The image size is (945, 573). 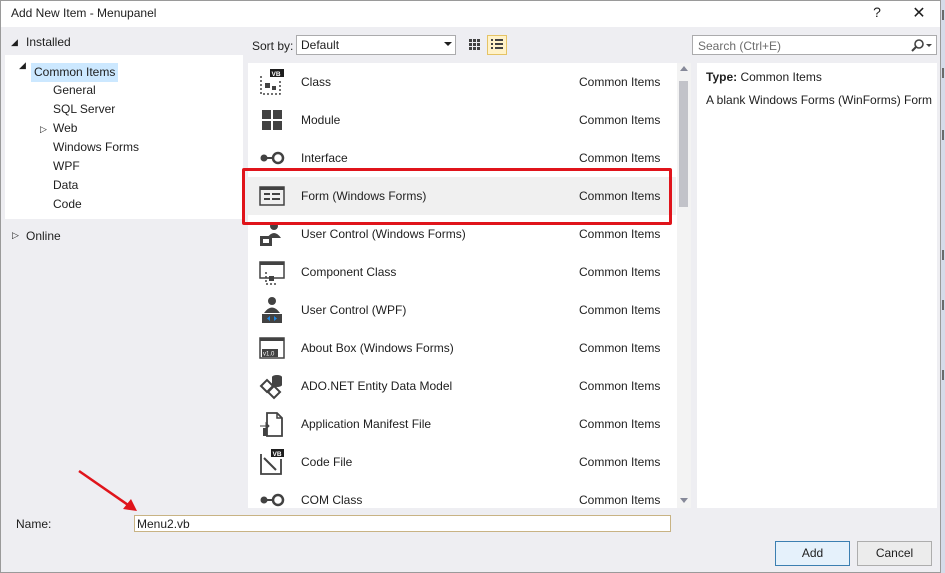 What do you see at coordinates (269, 355) in the screenshot?
I see `svg-text: v1.0` at bounding box center [269, 355].